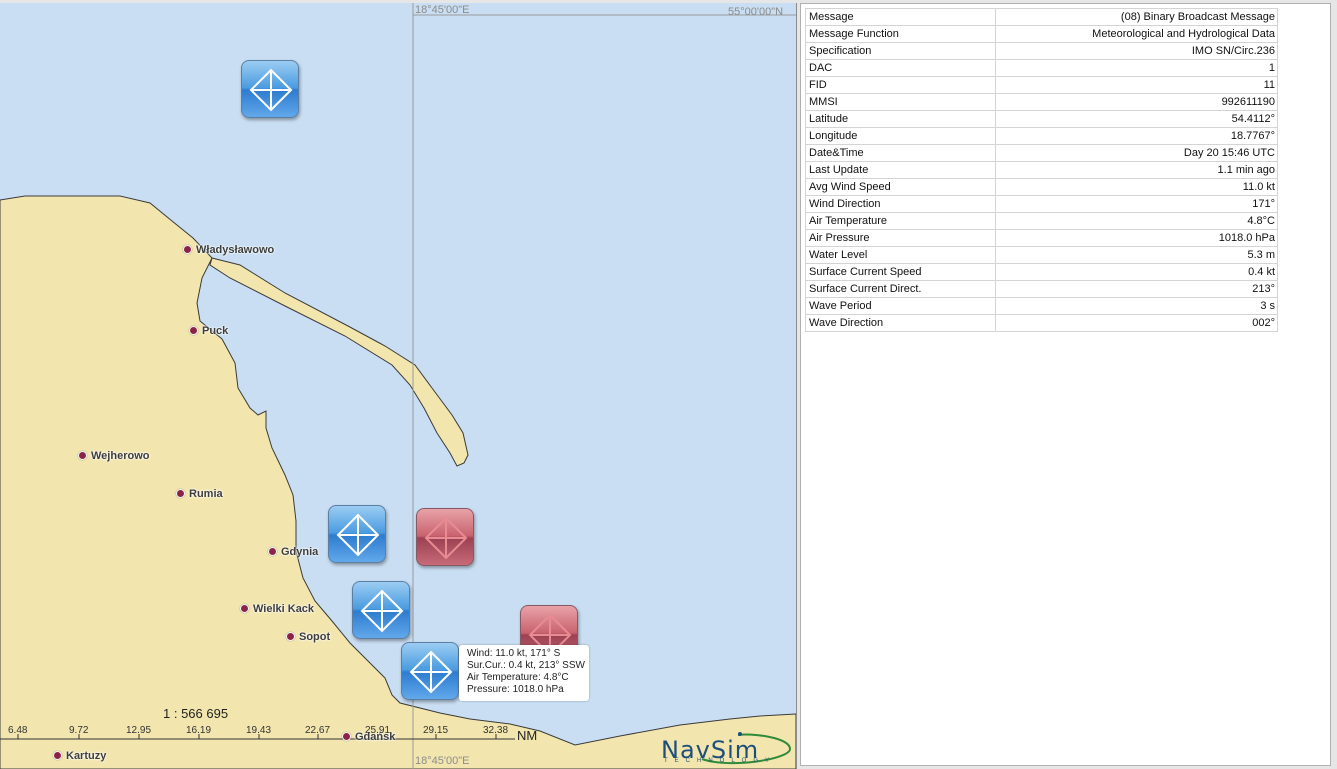 This screenshot has width=1337, height=769. Describe the element at coordinates (1041, 68) in the screenshot. I see `property-row: DAC 1` at that location.